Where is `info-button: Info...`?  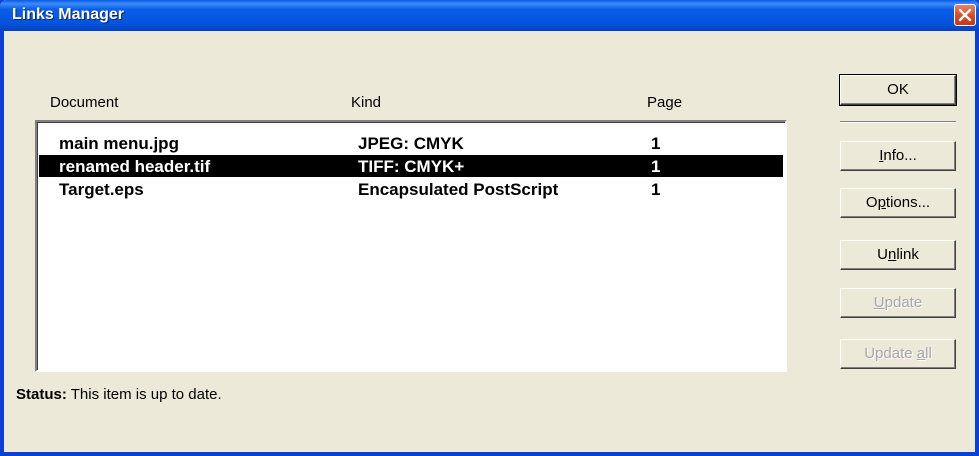 info-button: Info... is located at coordinates (898, 156).